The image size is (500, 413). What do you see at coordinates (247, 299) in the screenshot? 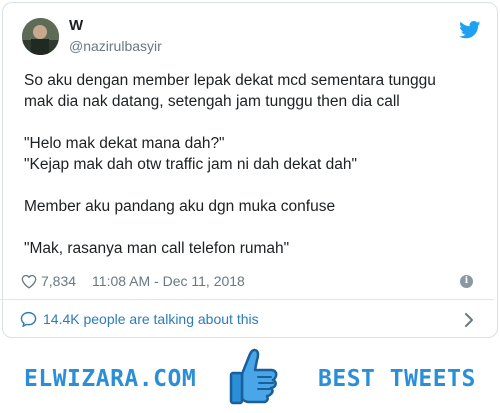
I see `divider` at bounding box center [247, 299].